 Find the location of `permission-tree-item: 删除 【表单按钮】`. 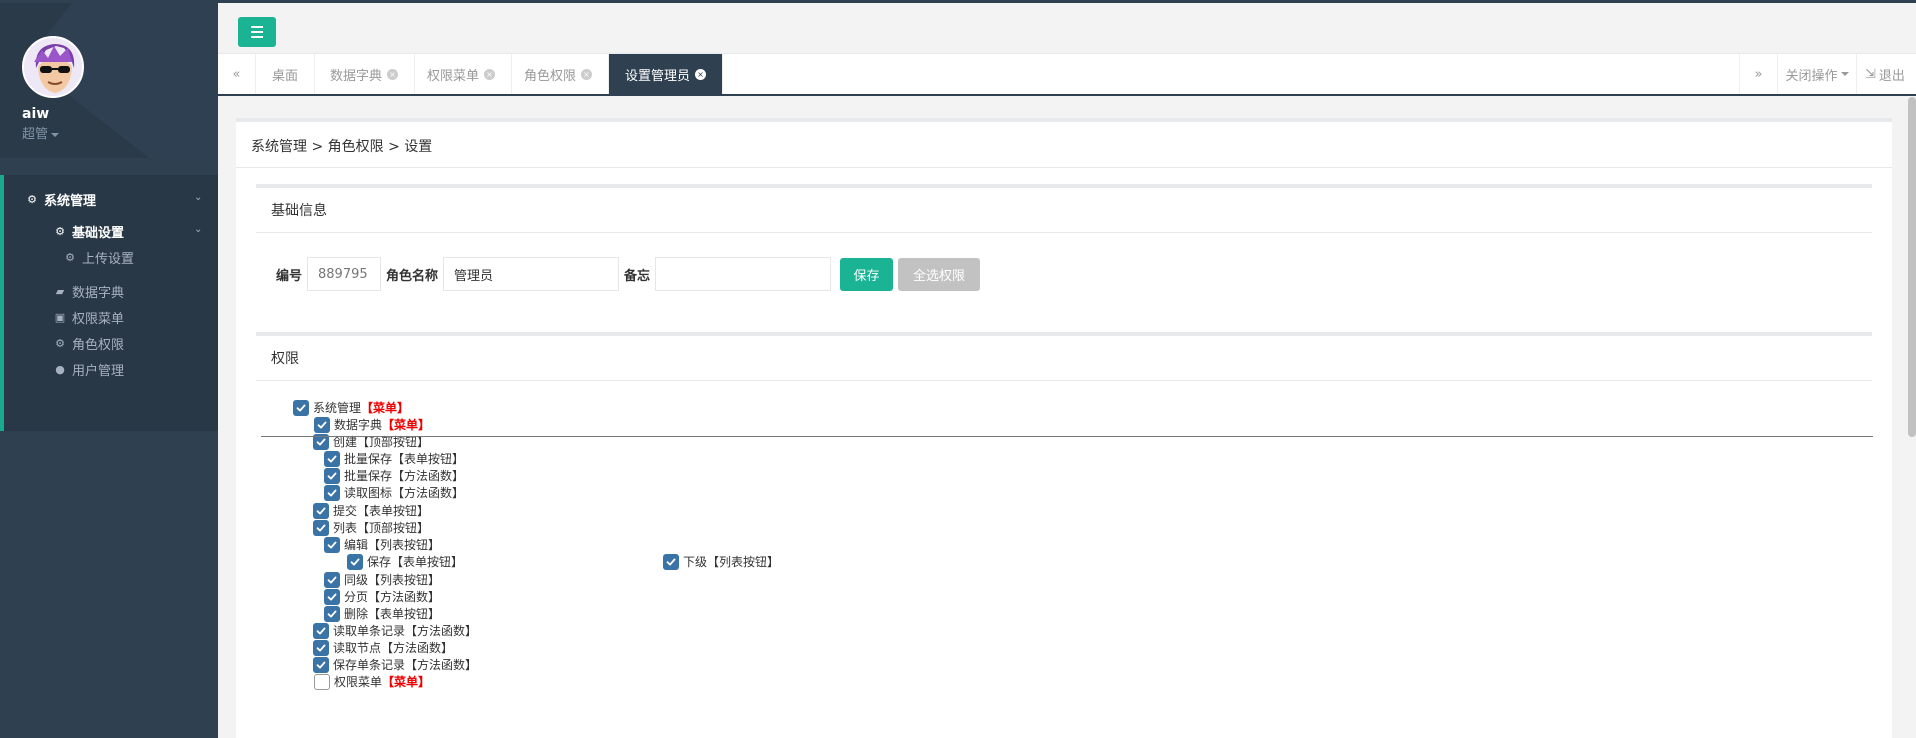

permission-tree-item: 删除 【表单按钮】 is located at coordinates (382, 613).